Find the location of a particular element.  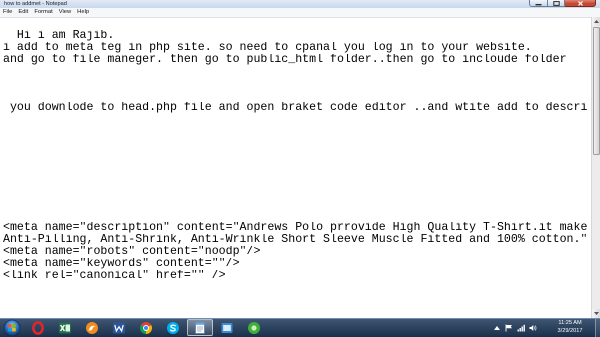

text-line: Hi i am Rajib. is located at coordinates (297, 36).